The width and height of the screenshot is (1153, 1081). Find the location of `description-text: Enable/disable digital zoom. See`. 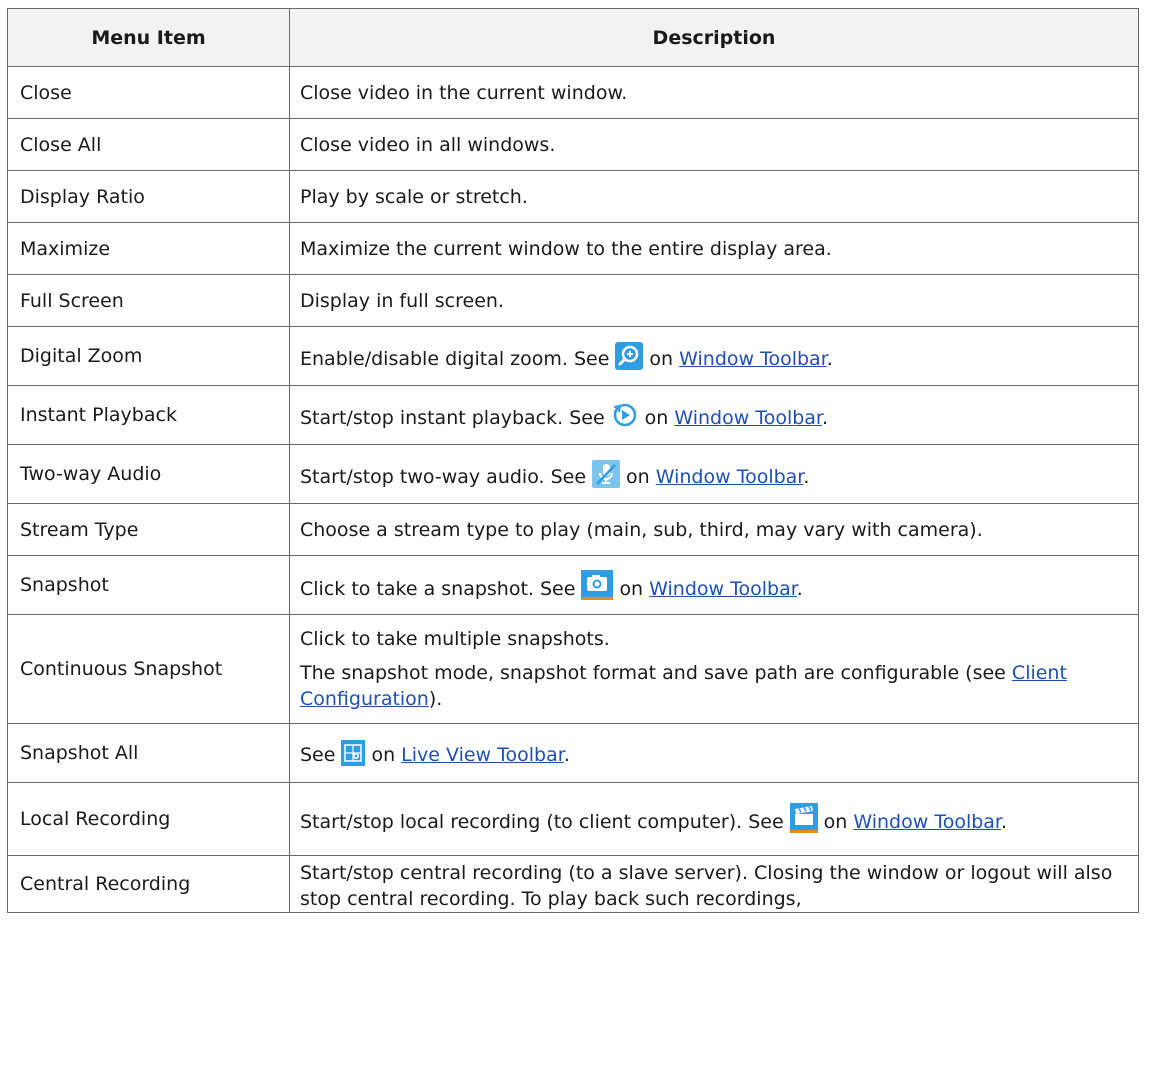

description-text: Enable/disable digital zoom. See is located at coordinates (455, 359).